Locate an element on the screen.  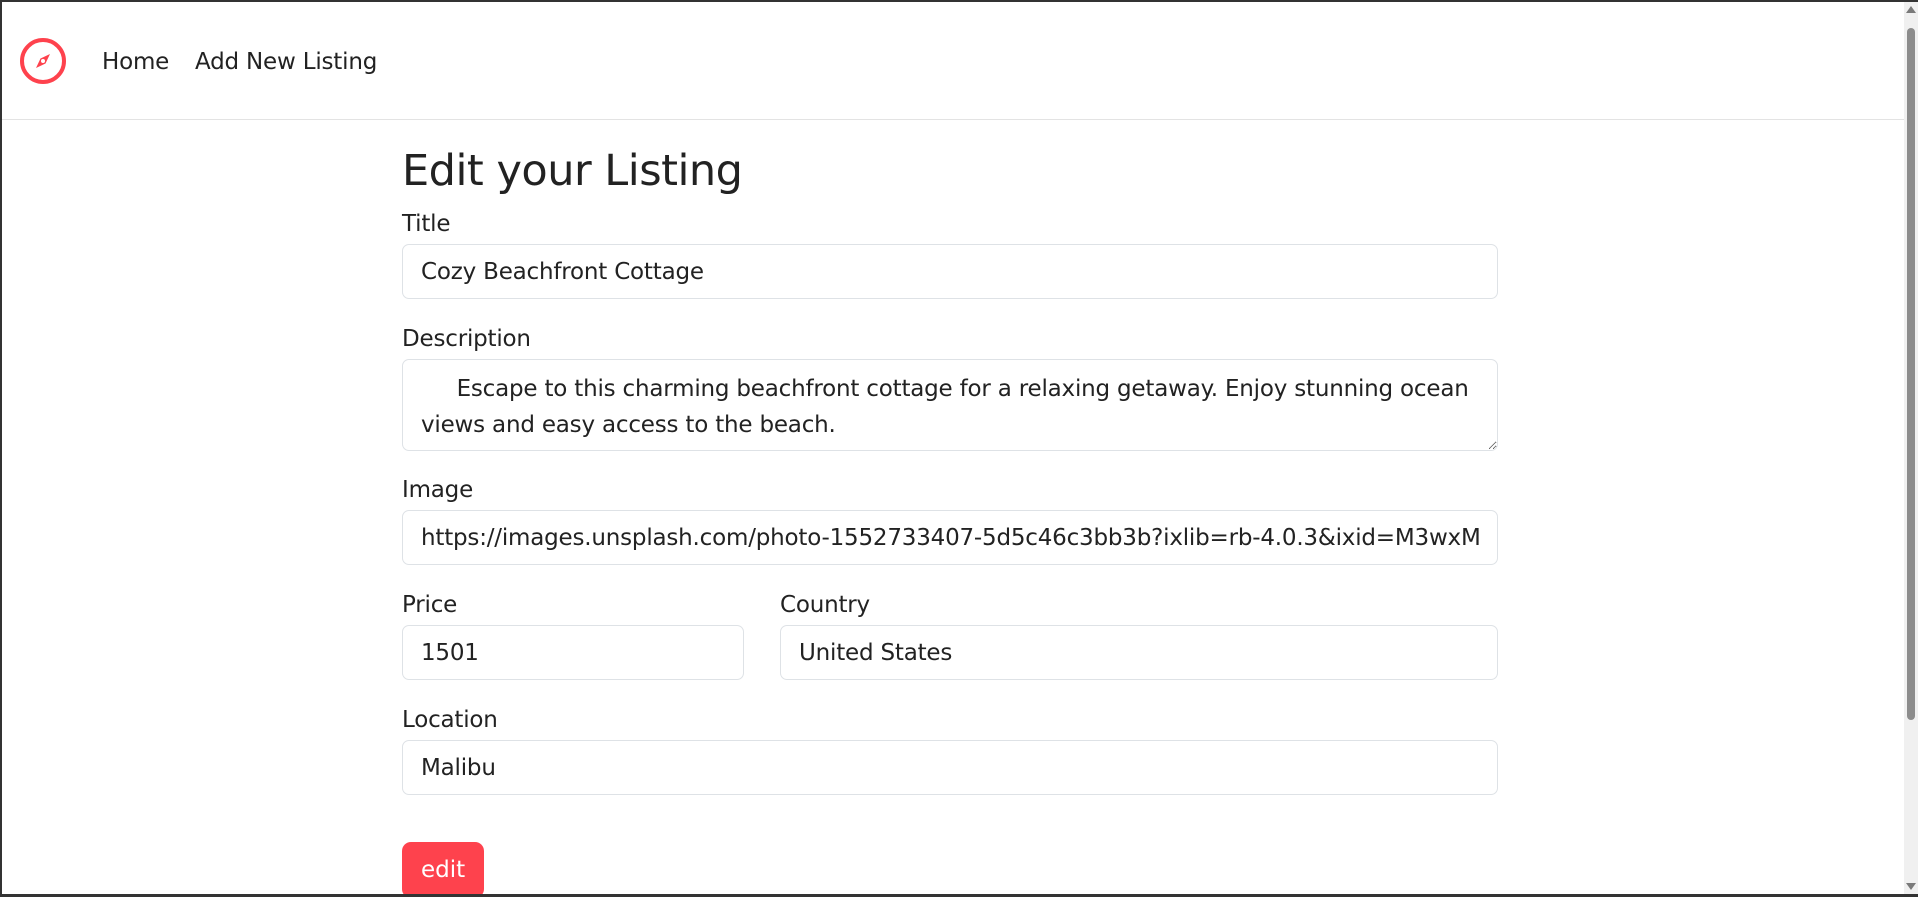
image-label: Image is located at coordinates (438, 490).